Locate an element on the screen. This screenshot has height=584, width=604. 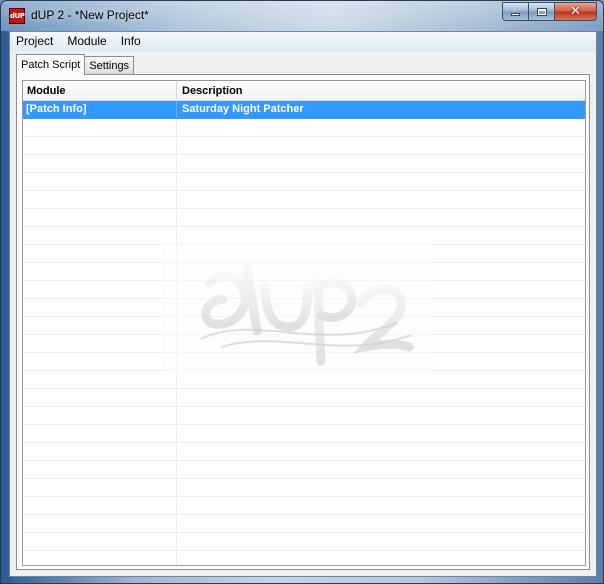
maximize-button is located at coordinates (541, 11).